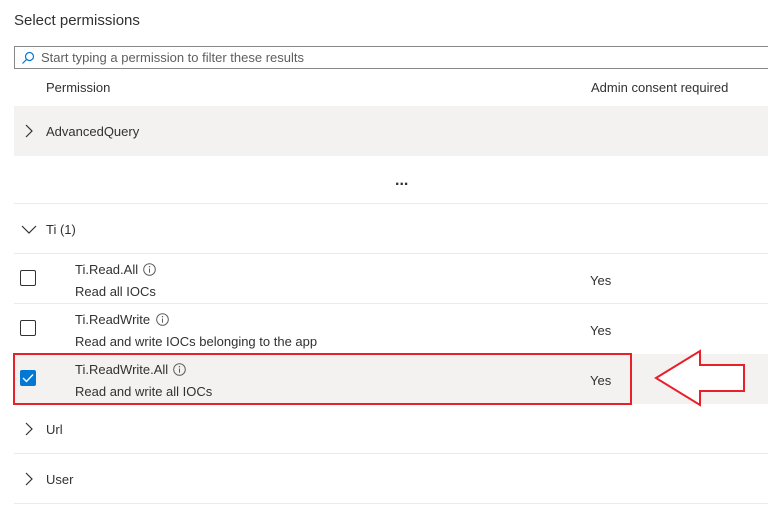 The image size is (768, 508). I want to click on search-icon, so click(28, 58).